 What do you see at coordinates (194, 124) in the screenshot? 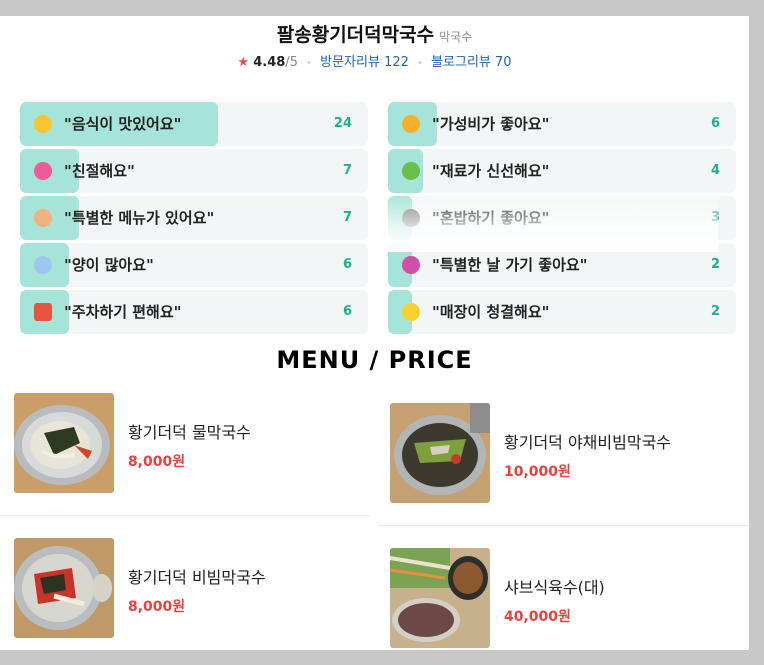
I see `keyword-review-item: "음식이 맛있어요" 24` at bounding box center [194, 124].